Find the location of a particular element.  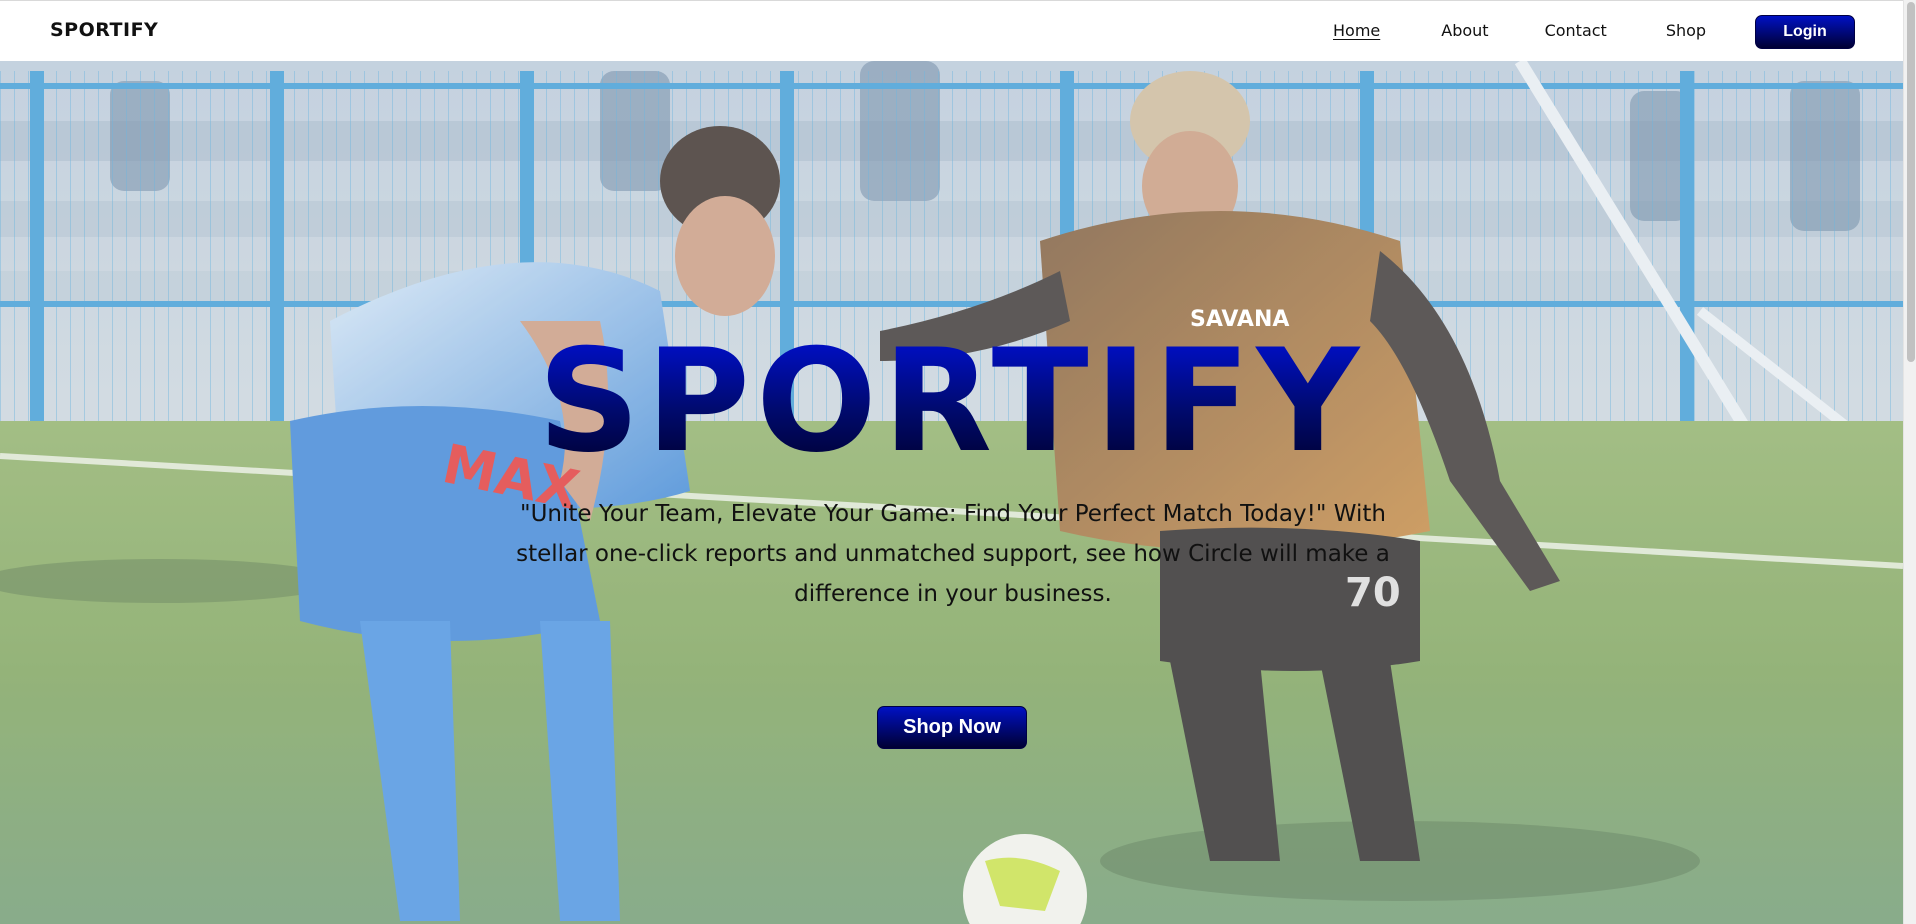

scrollbar-thumb is located at coordinates (1911, 182).